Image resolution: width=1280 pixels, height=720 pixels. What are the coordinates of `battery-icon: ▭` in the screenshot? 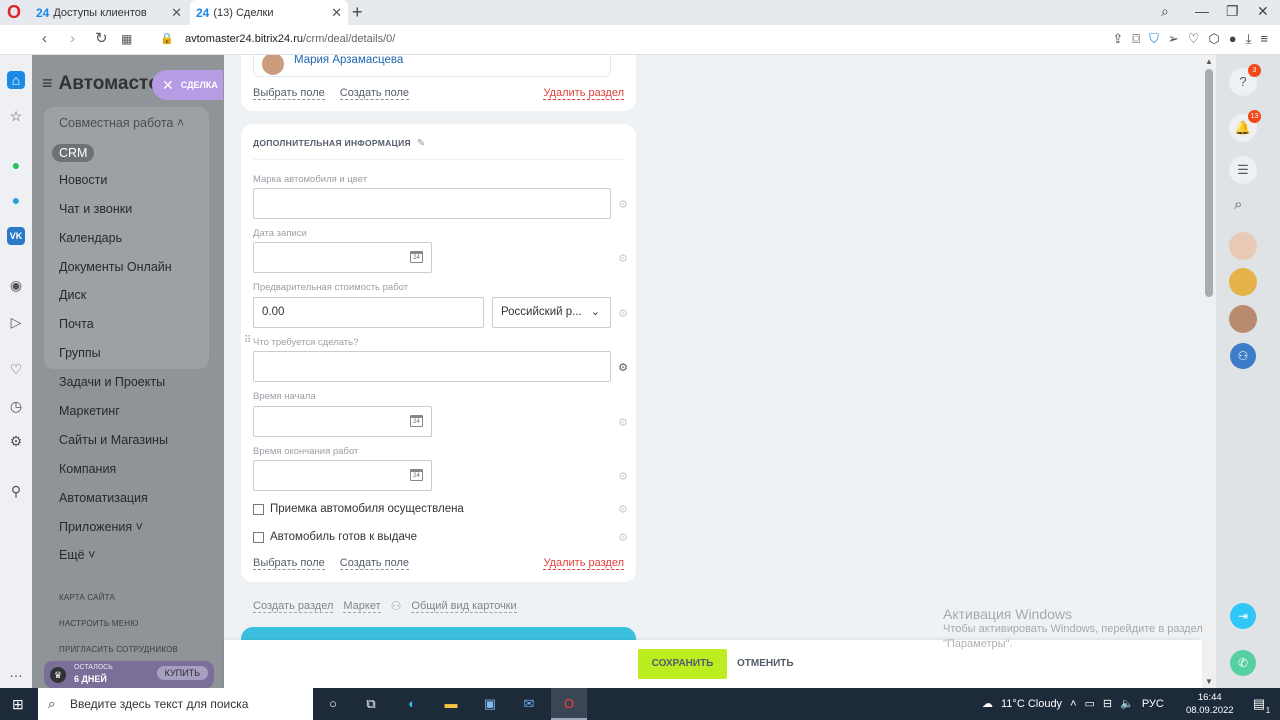 It's located at (1090, 703).